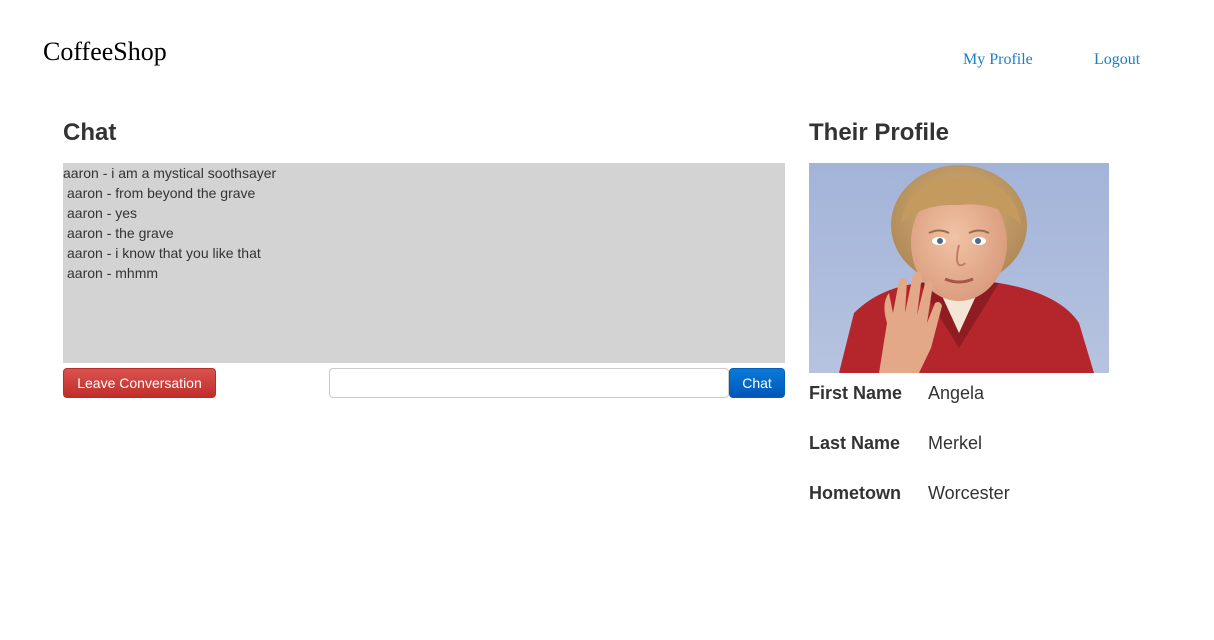  I want to click on chat-message: aaron - from beyond the grave, so click(161, 193).